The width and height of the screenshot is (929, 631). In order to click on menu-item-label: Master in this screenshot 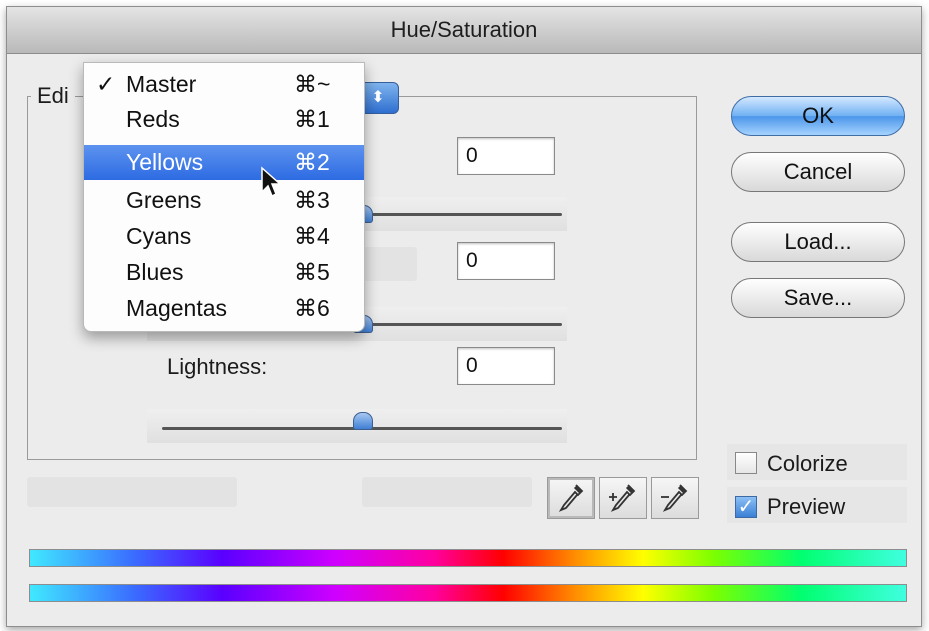, I will do `click(161, 84)`.